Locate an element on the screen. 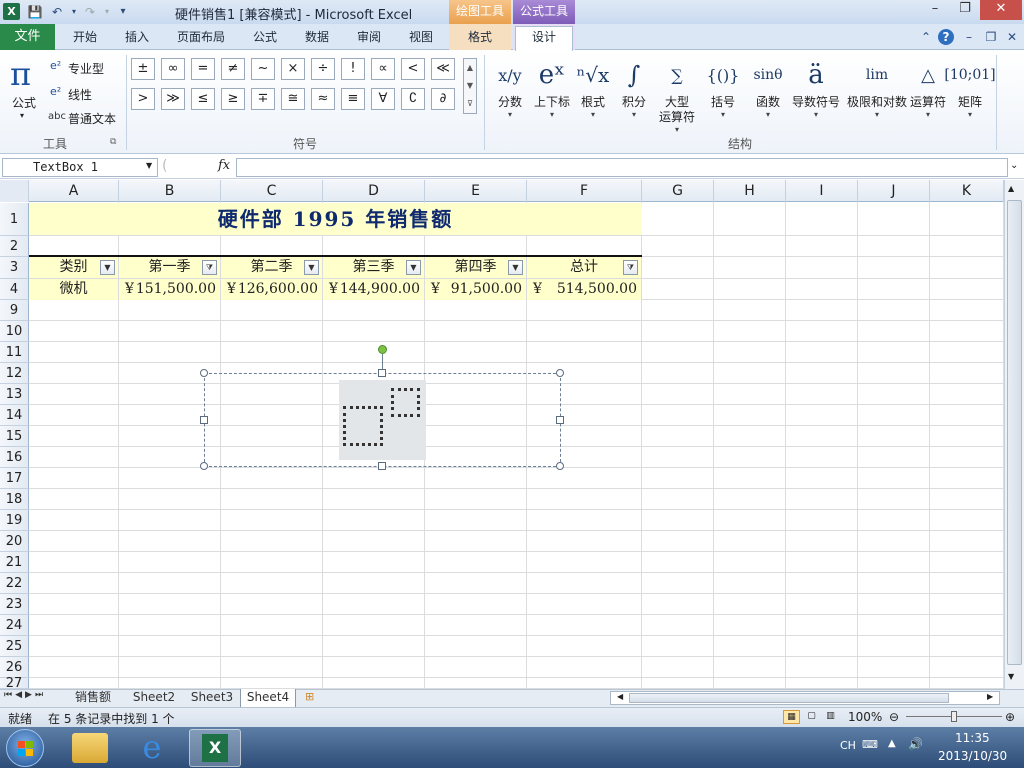 This screenshot has width=1024, height=768. data-cell: ¥144,900.00 is located at coordinates (374, 289).